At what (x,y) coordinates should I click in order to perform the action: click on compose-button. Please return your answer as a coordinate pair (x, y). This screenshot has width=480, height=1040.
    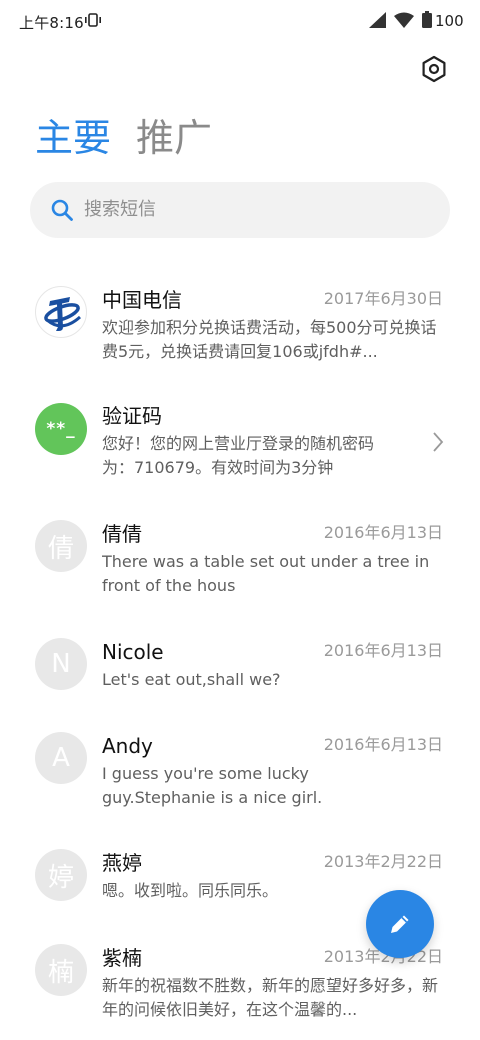
    Looking at the image, I should click on (400, 924).